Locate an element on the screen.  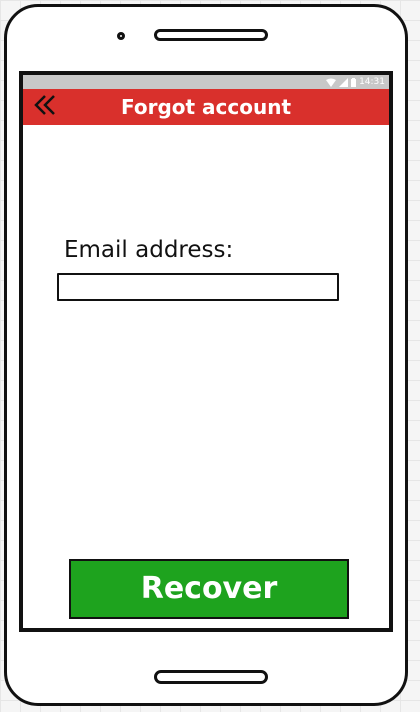
double-chevron-left-icon is located at coordinates (45, 107).